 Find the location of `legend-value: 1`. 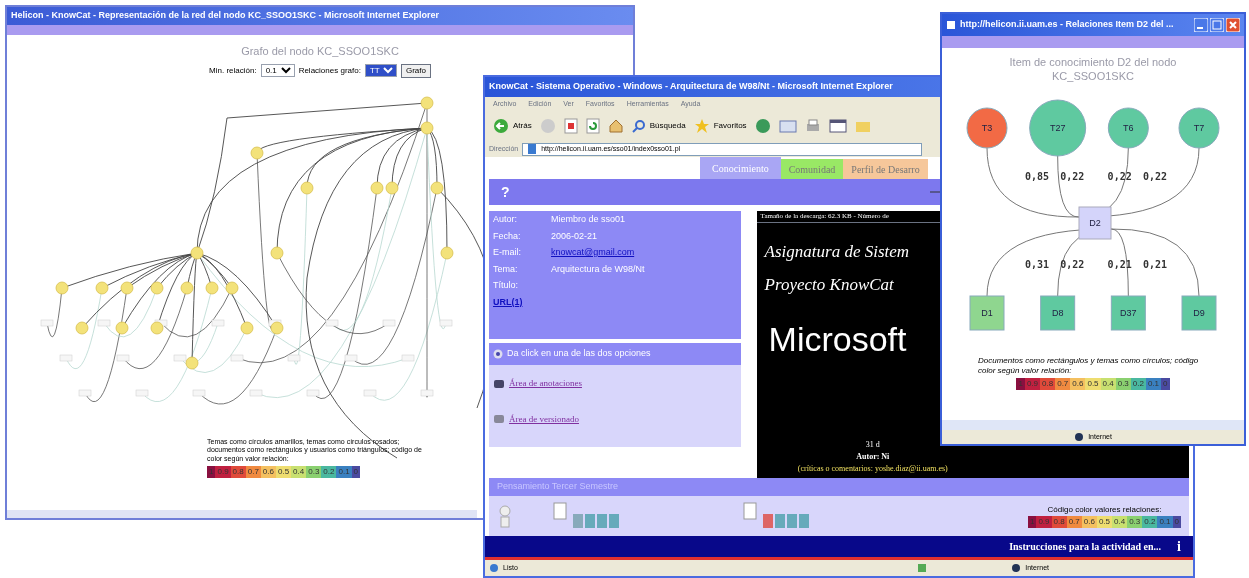

legend-value: 1 is located at coordinates (1020, 383).